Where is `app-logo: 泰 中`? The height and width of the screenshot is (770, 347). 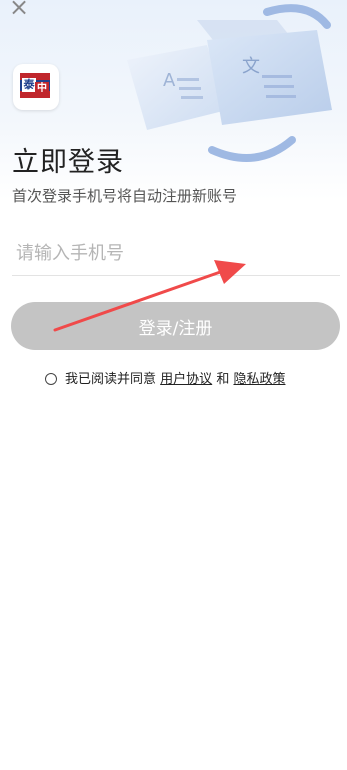 app-logo: 泰 中 is located at coordinates (36, 87).